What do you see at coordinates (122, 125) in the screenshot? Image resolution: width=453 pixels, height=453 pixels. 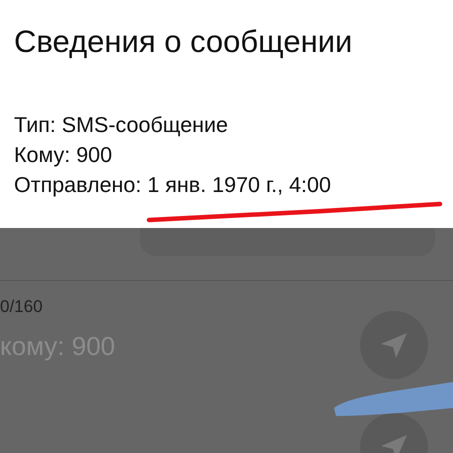 I see `detail-line: Тип: SMS-сообщение` at bounding box center [122, 125].